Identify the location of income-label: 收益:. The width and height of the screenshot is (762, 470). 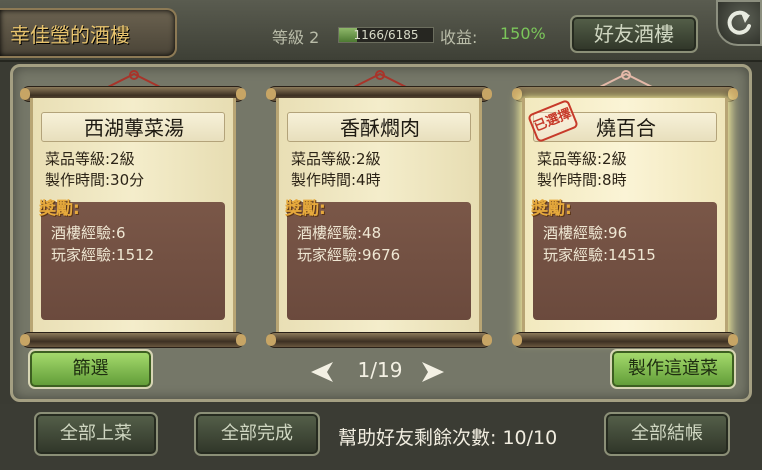
(459, 37).